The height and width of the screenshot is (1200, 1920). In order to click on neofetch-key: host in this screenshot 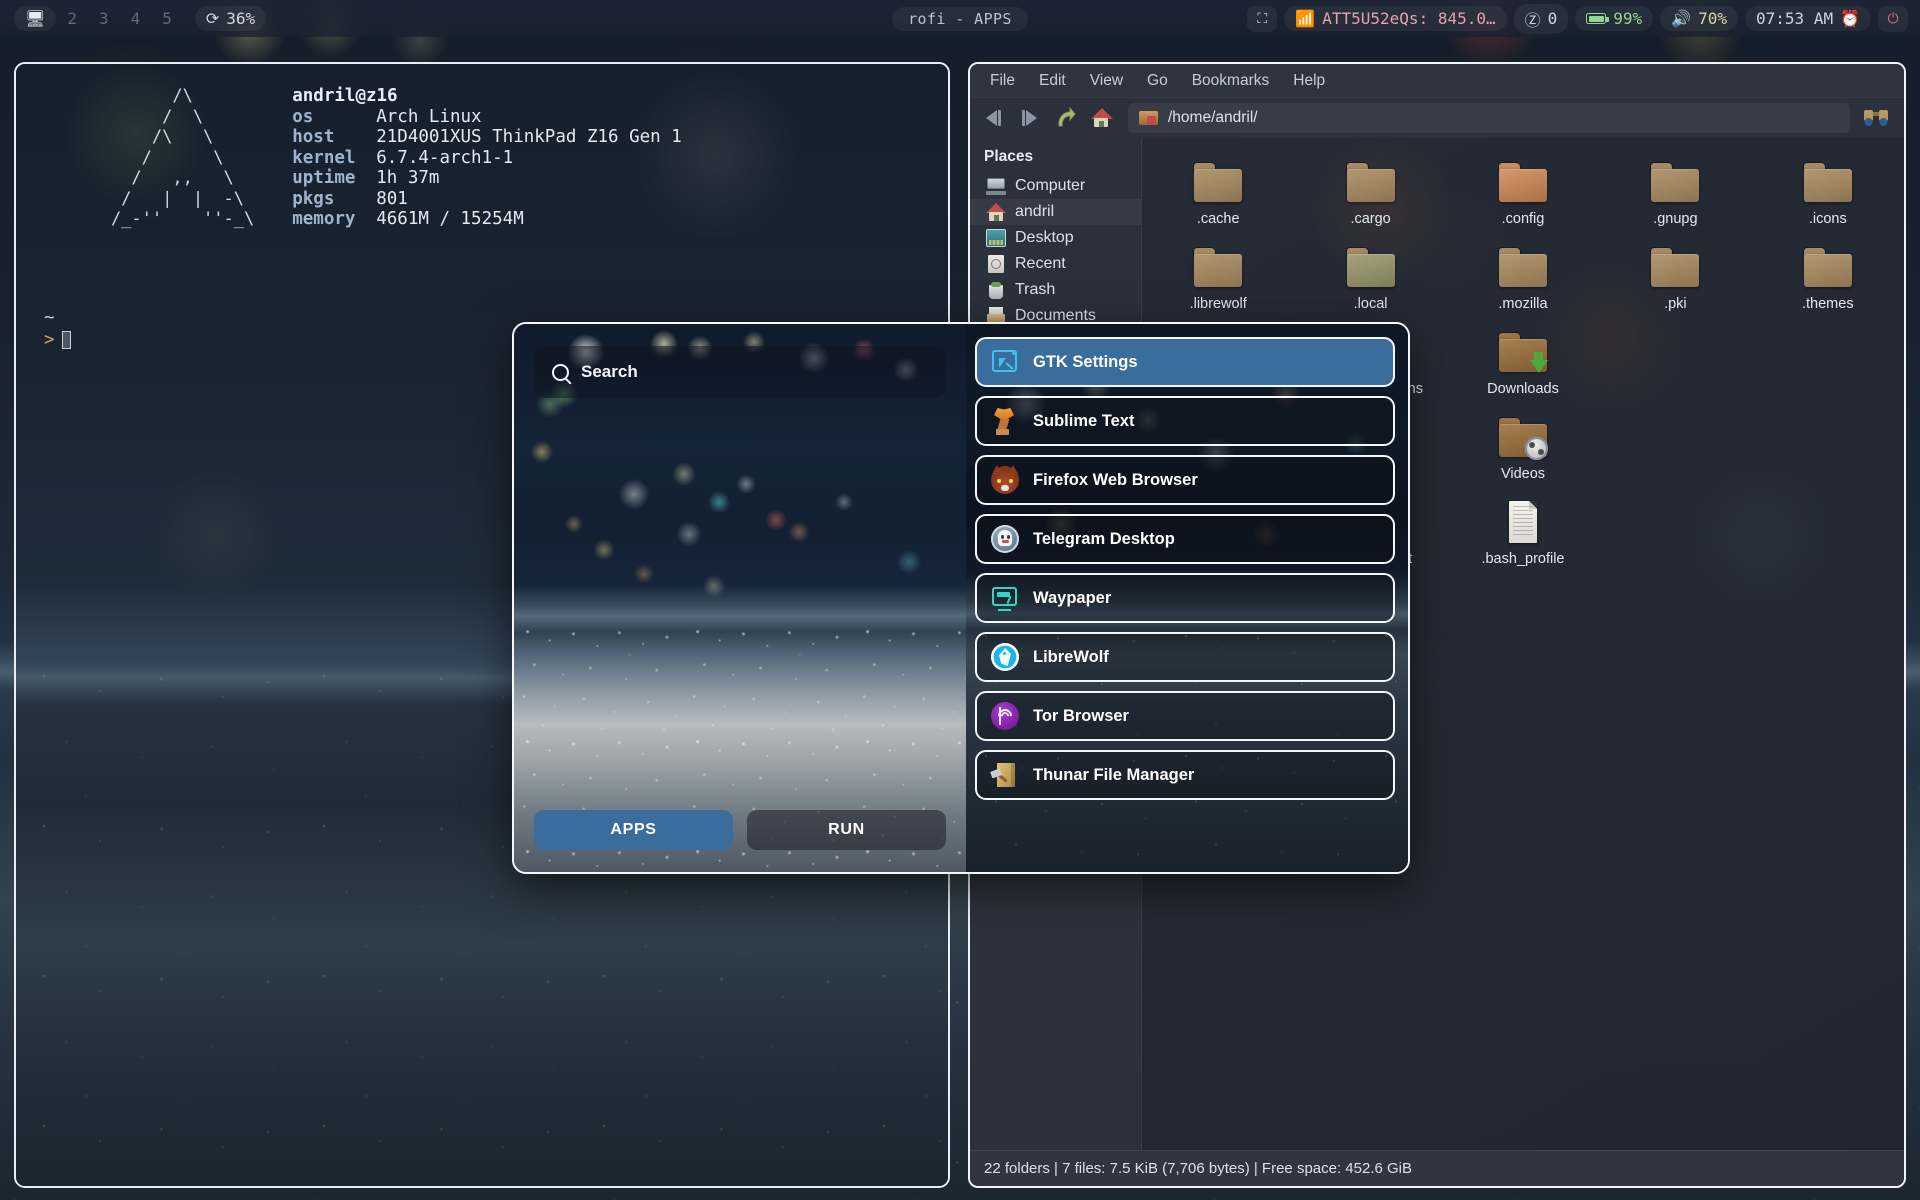, I will do `click(313, 137)`.